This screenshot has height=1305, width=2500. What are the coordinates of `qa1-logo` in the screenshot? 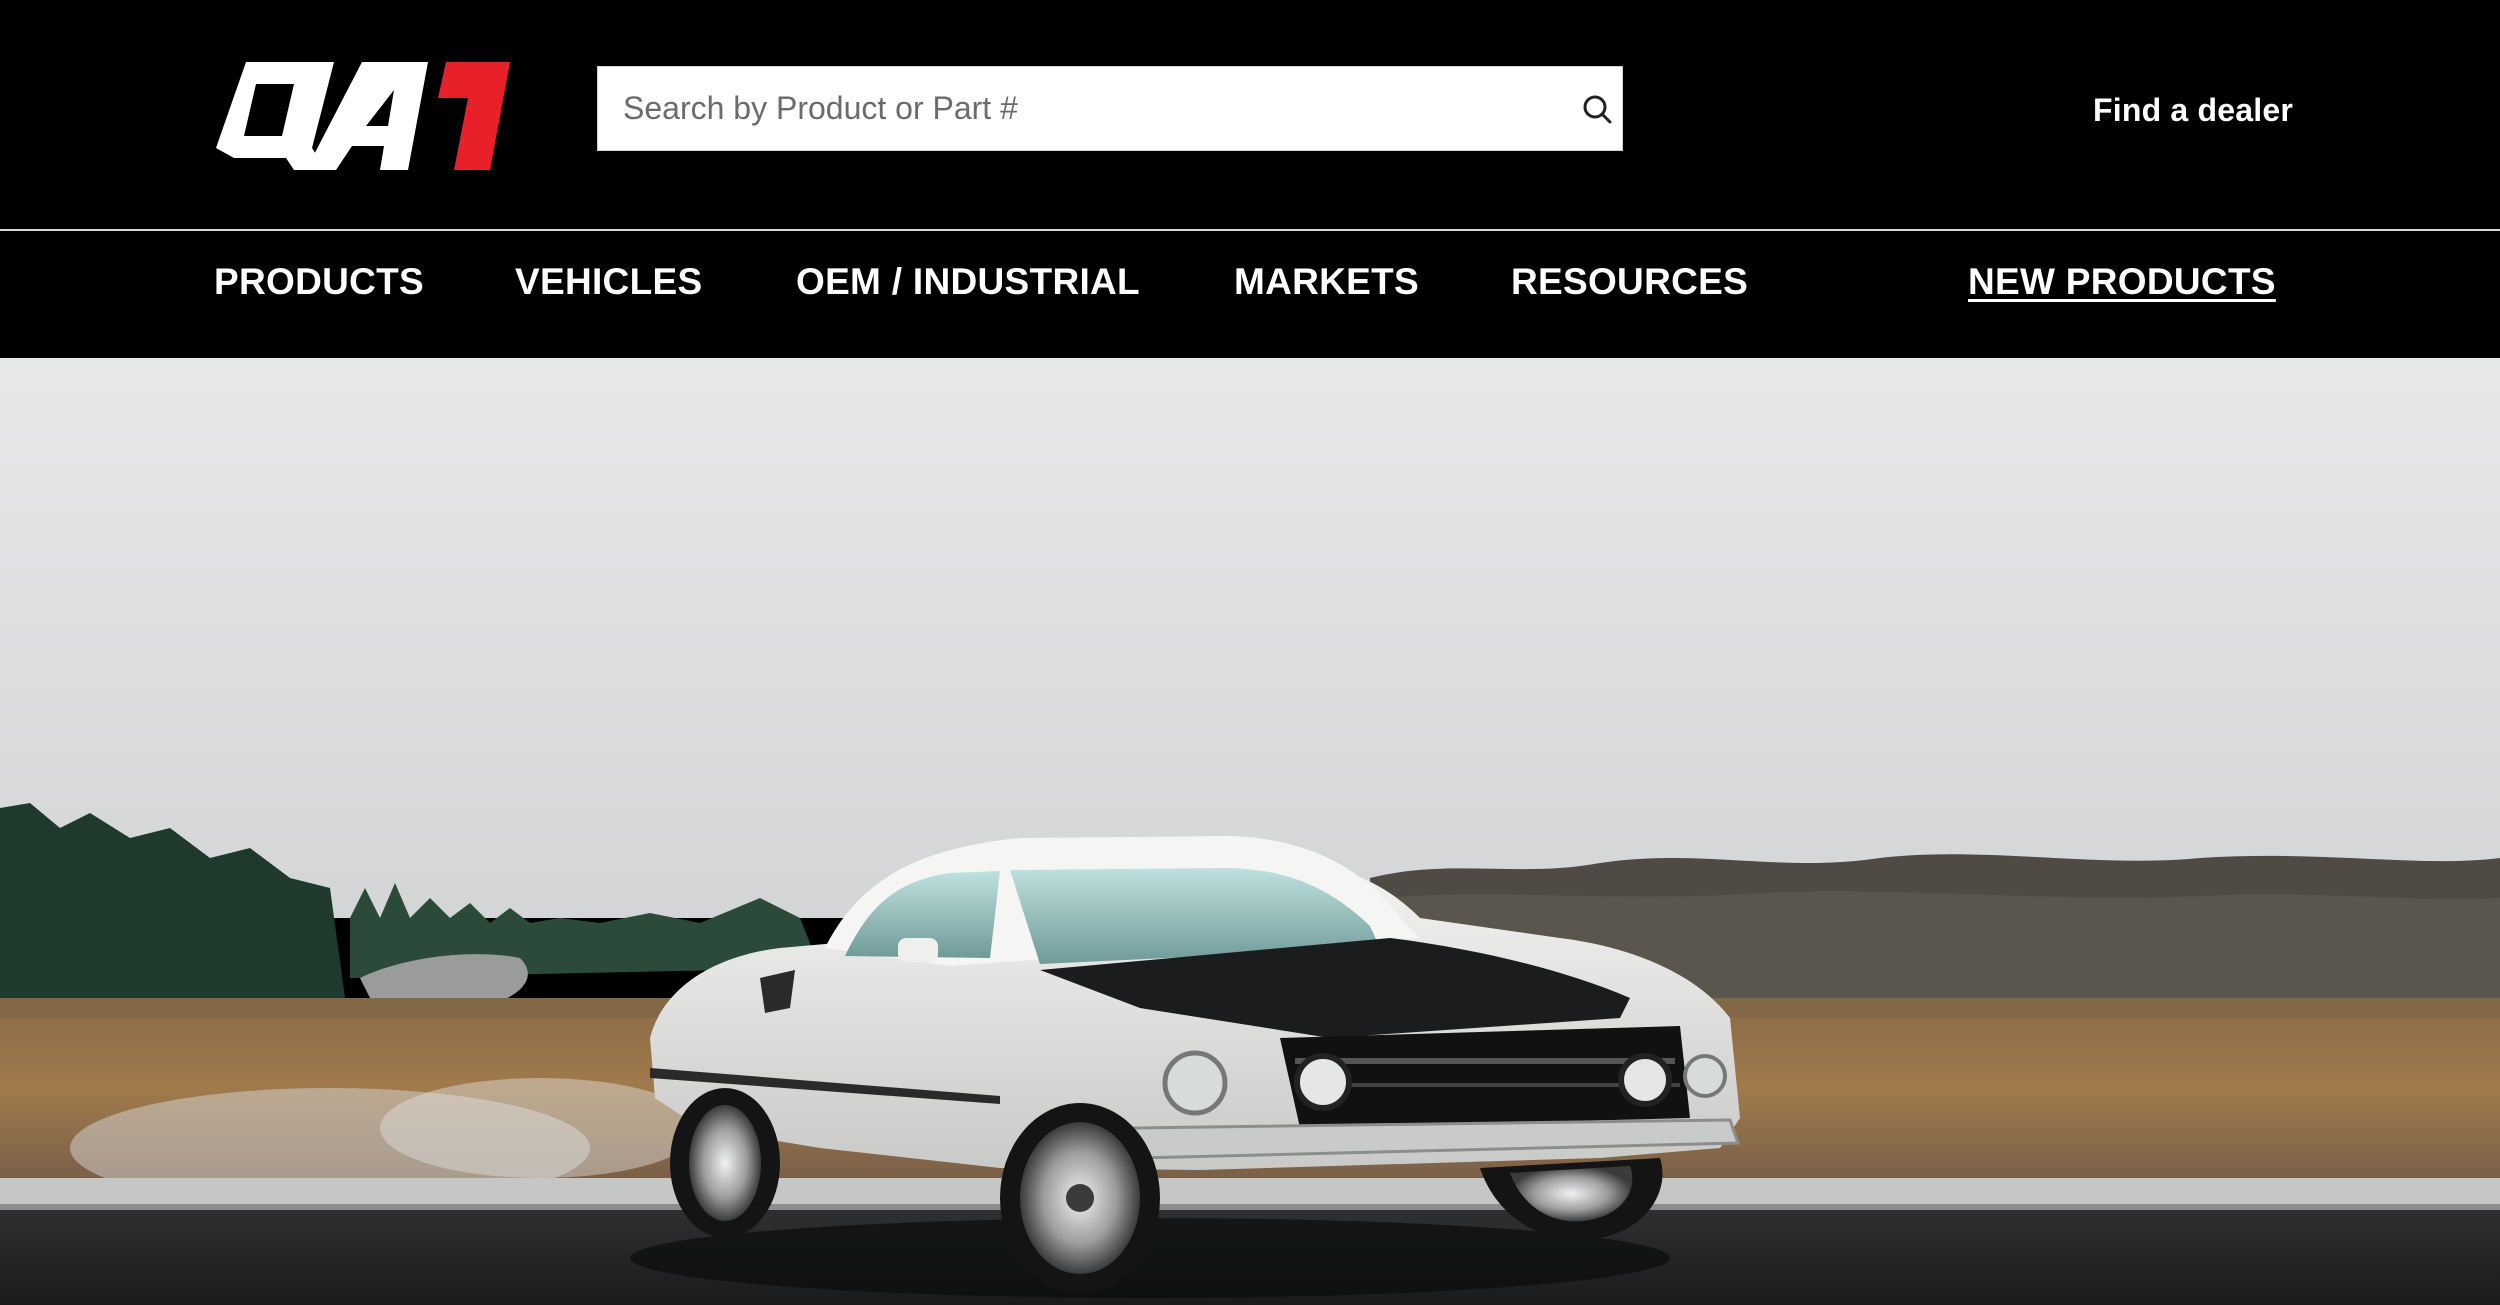 It's located at (363, 118).